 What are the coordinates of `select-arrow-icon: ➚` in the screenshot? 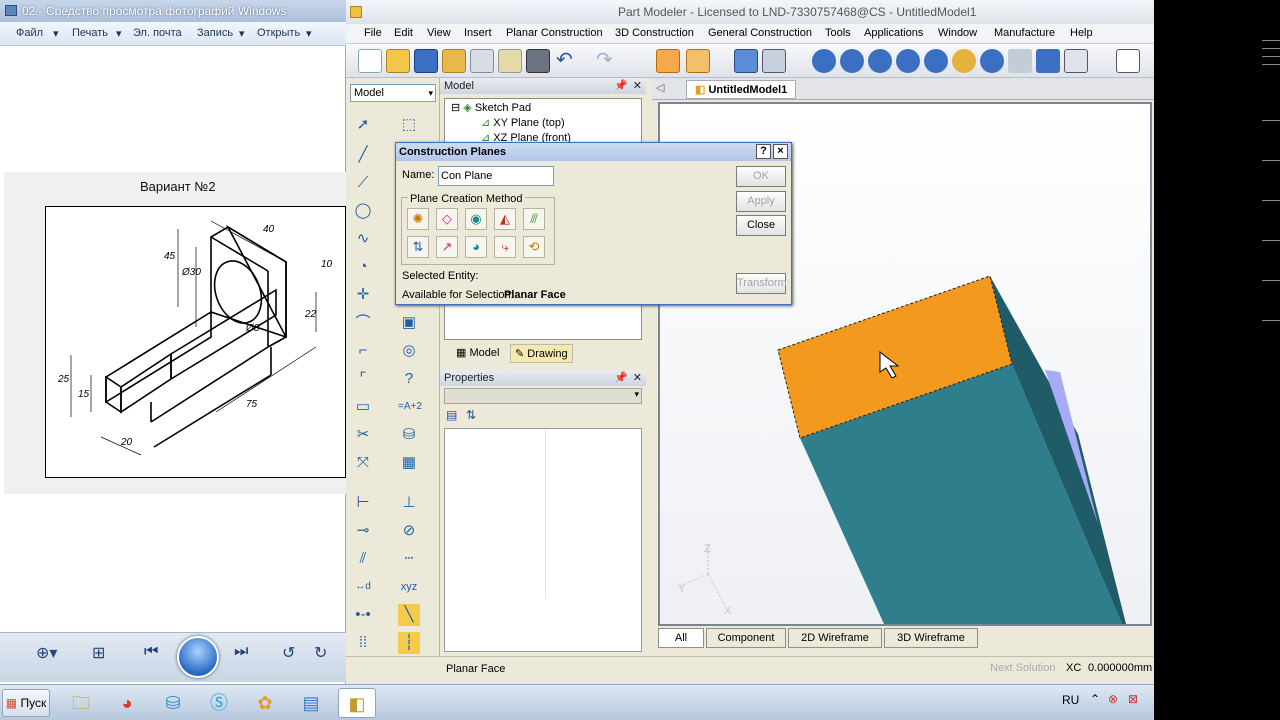 It's located at (363, 125).